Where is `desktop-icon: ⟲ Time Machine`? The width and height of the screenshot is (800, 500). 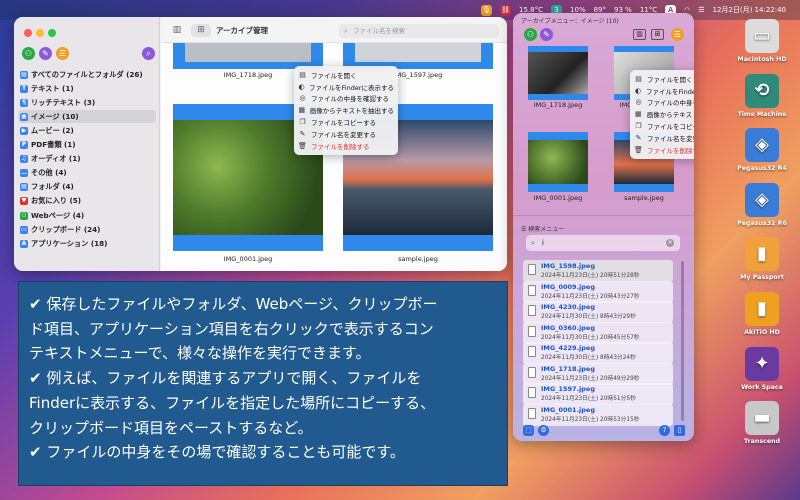 desktop-icon: ⟲ Time Machine is located at coordinates (762, 95).